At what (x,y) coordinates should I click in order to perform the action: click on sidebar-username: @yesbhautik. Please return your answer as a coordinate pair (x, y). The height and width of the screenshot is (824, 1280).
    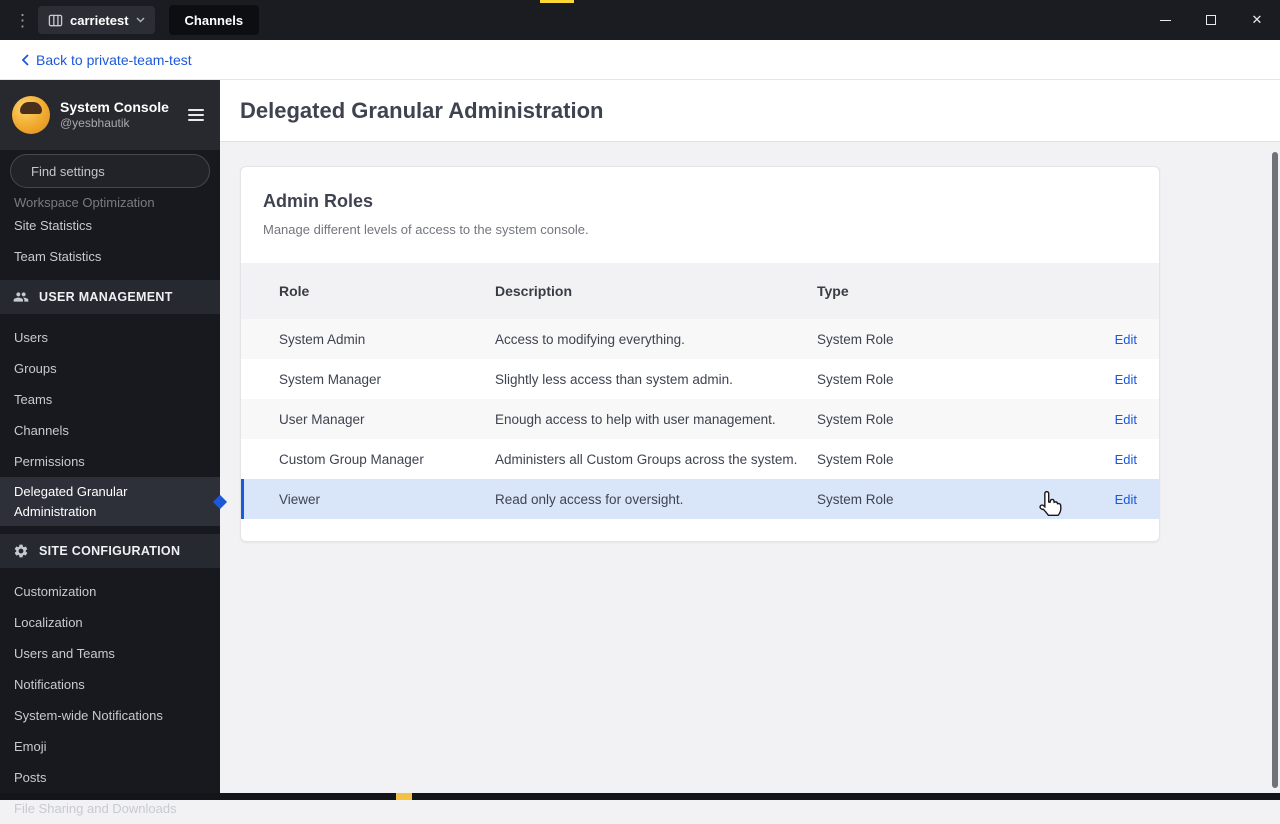
    Looking at the image, I should click on (95, 123).